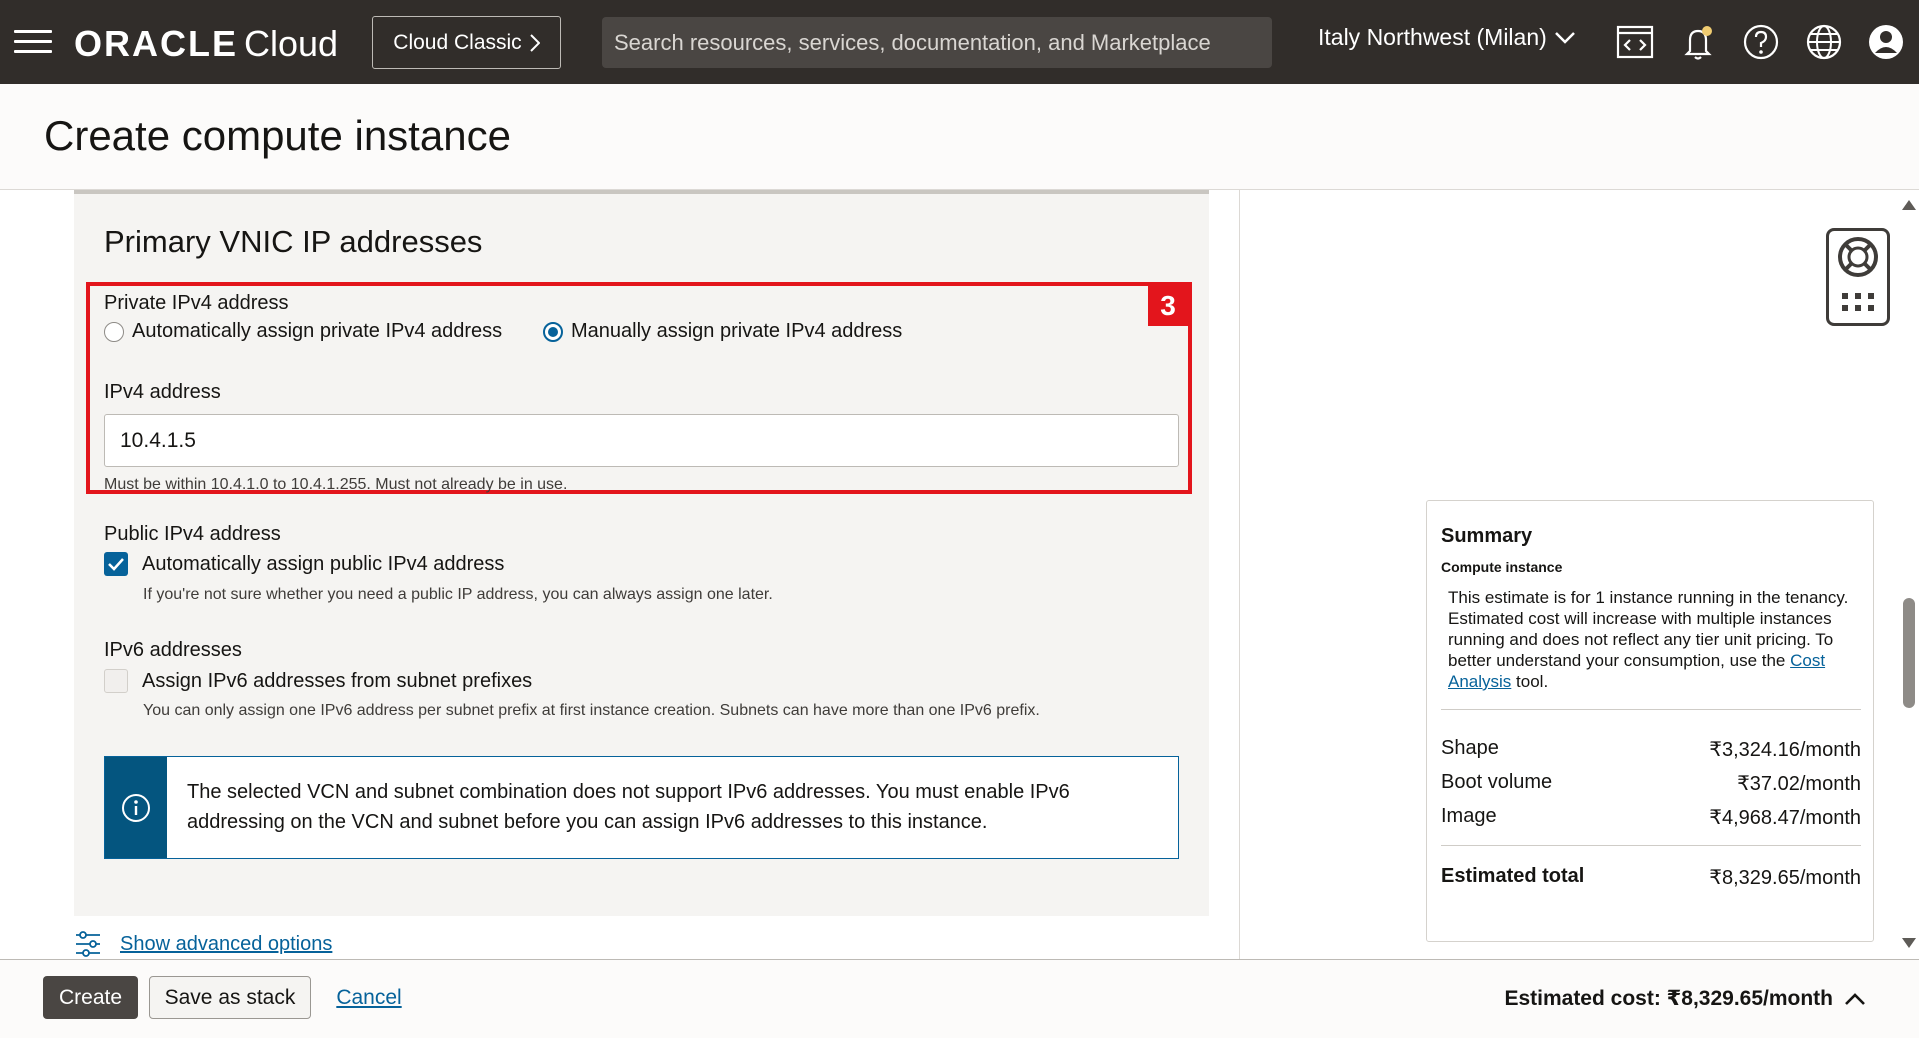 The width and height of the screenshot is (1919, 1038). Describe the element at coordinates (293, 241) in the screenshot. I see `section-title: Primary VNIC IP addresses` at that location.